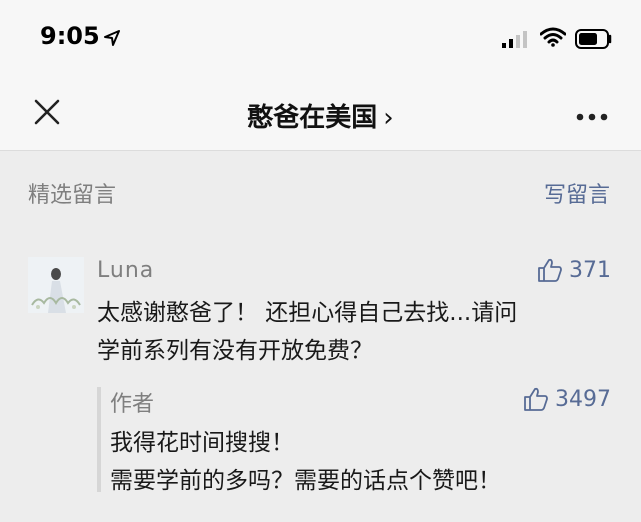 This screenshot has width=641, height=522. I want to click on comment-like-count: 371, so click(590, 270).